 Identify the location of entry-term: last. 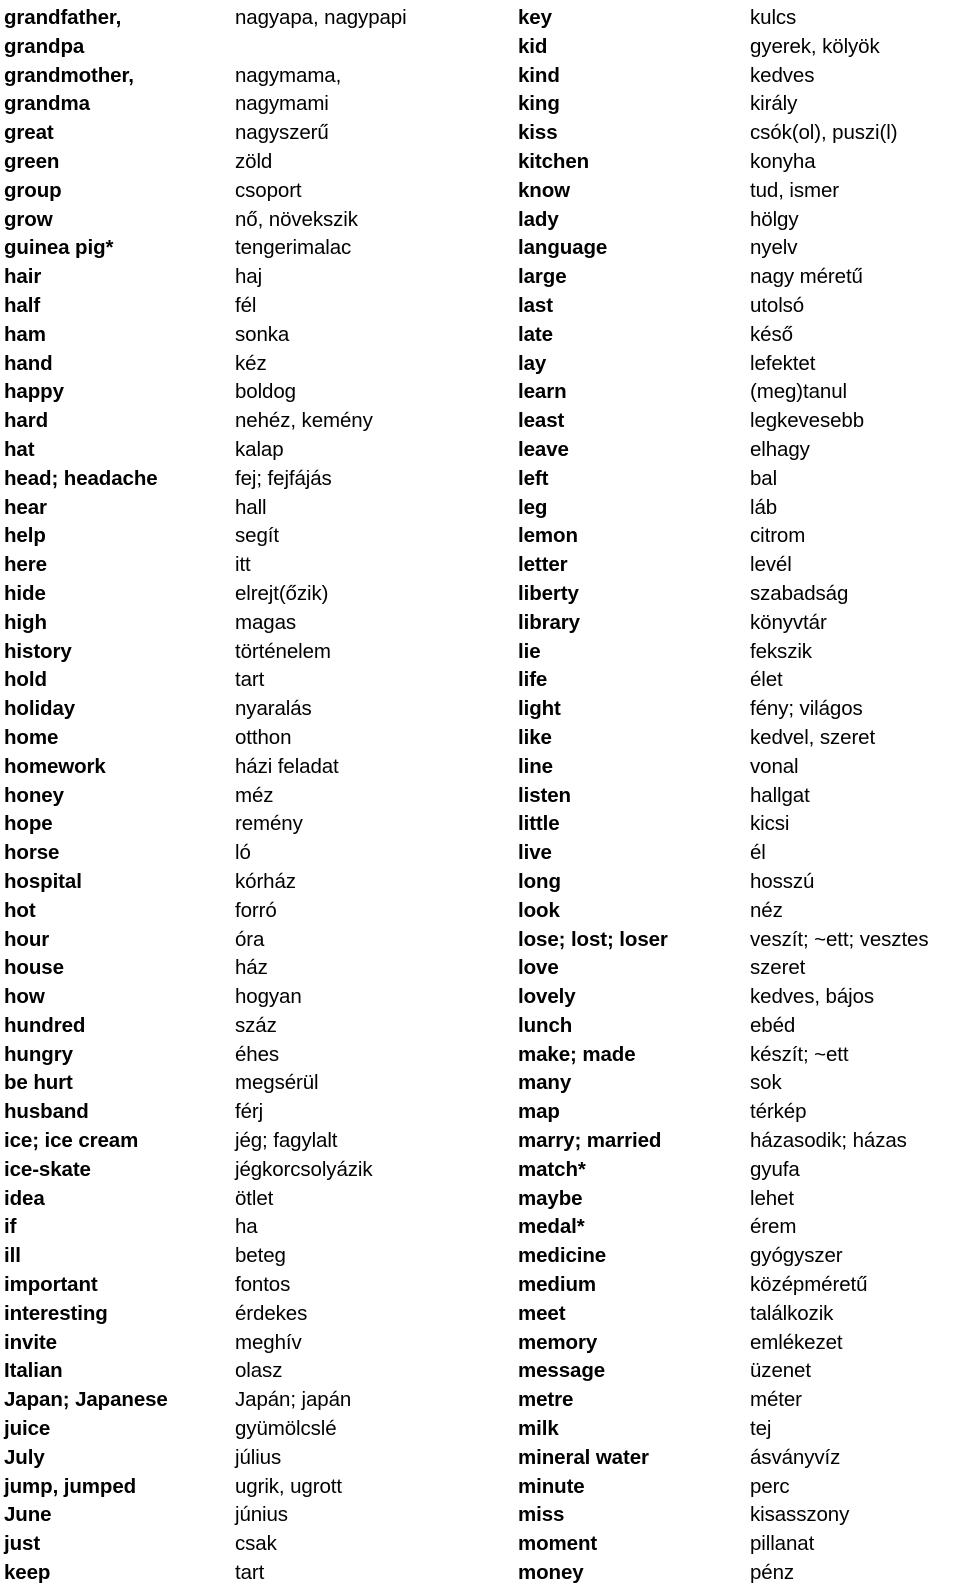
(535, 305).